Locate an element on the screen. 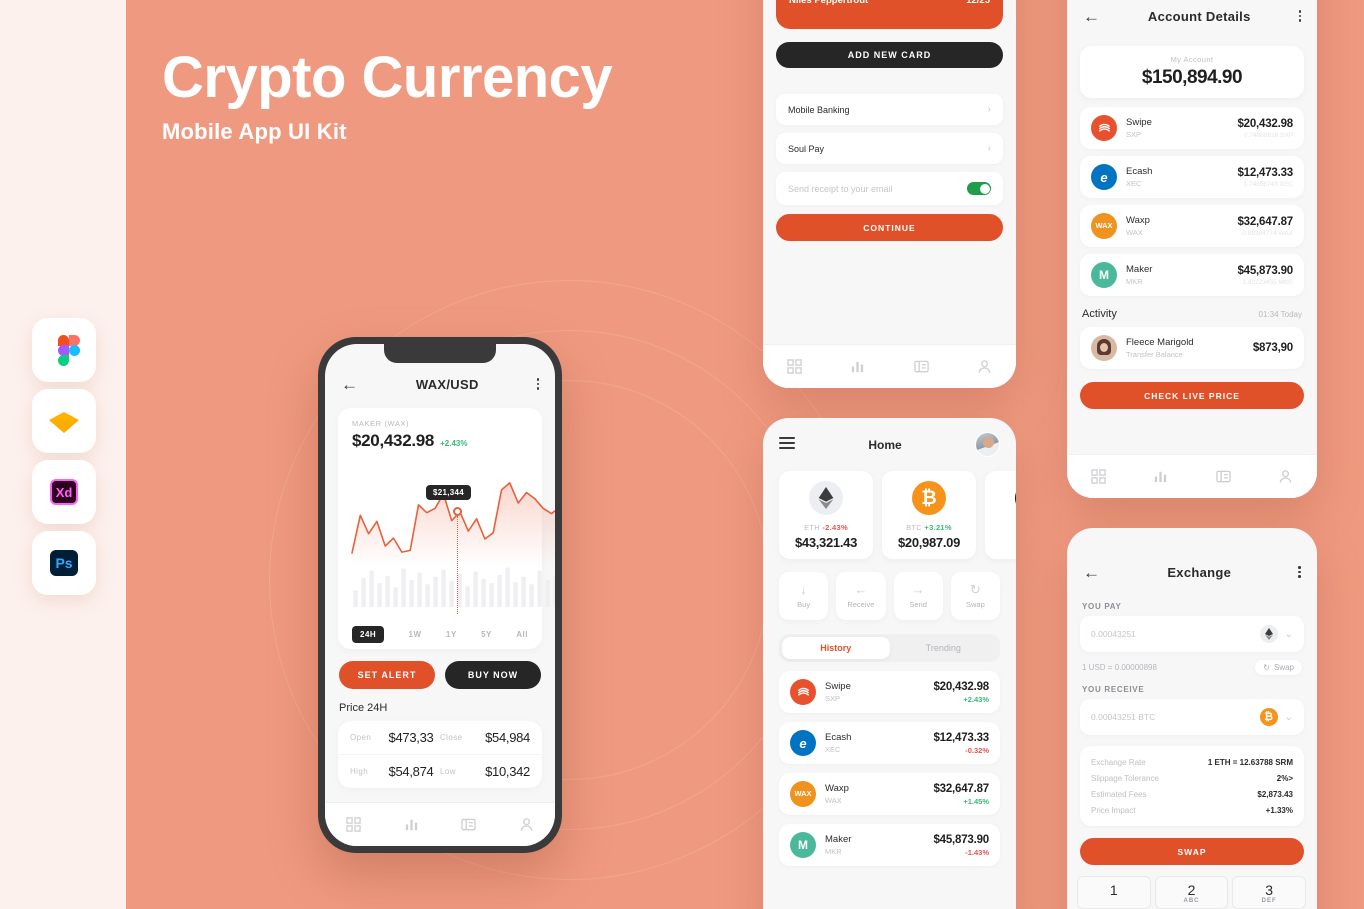 This screenshot has width=1364, height=909. swap-direction-button: ↻ Swap is located at coordinates (1278, 667).